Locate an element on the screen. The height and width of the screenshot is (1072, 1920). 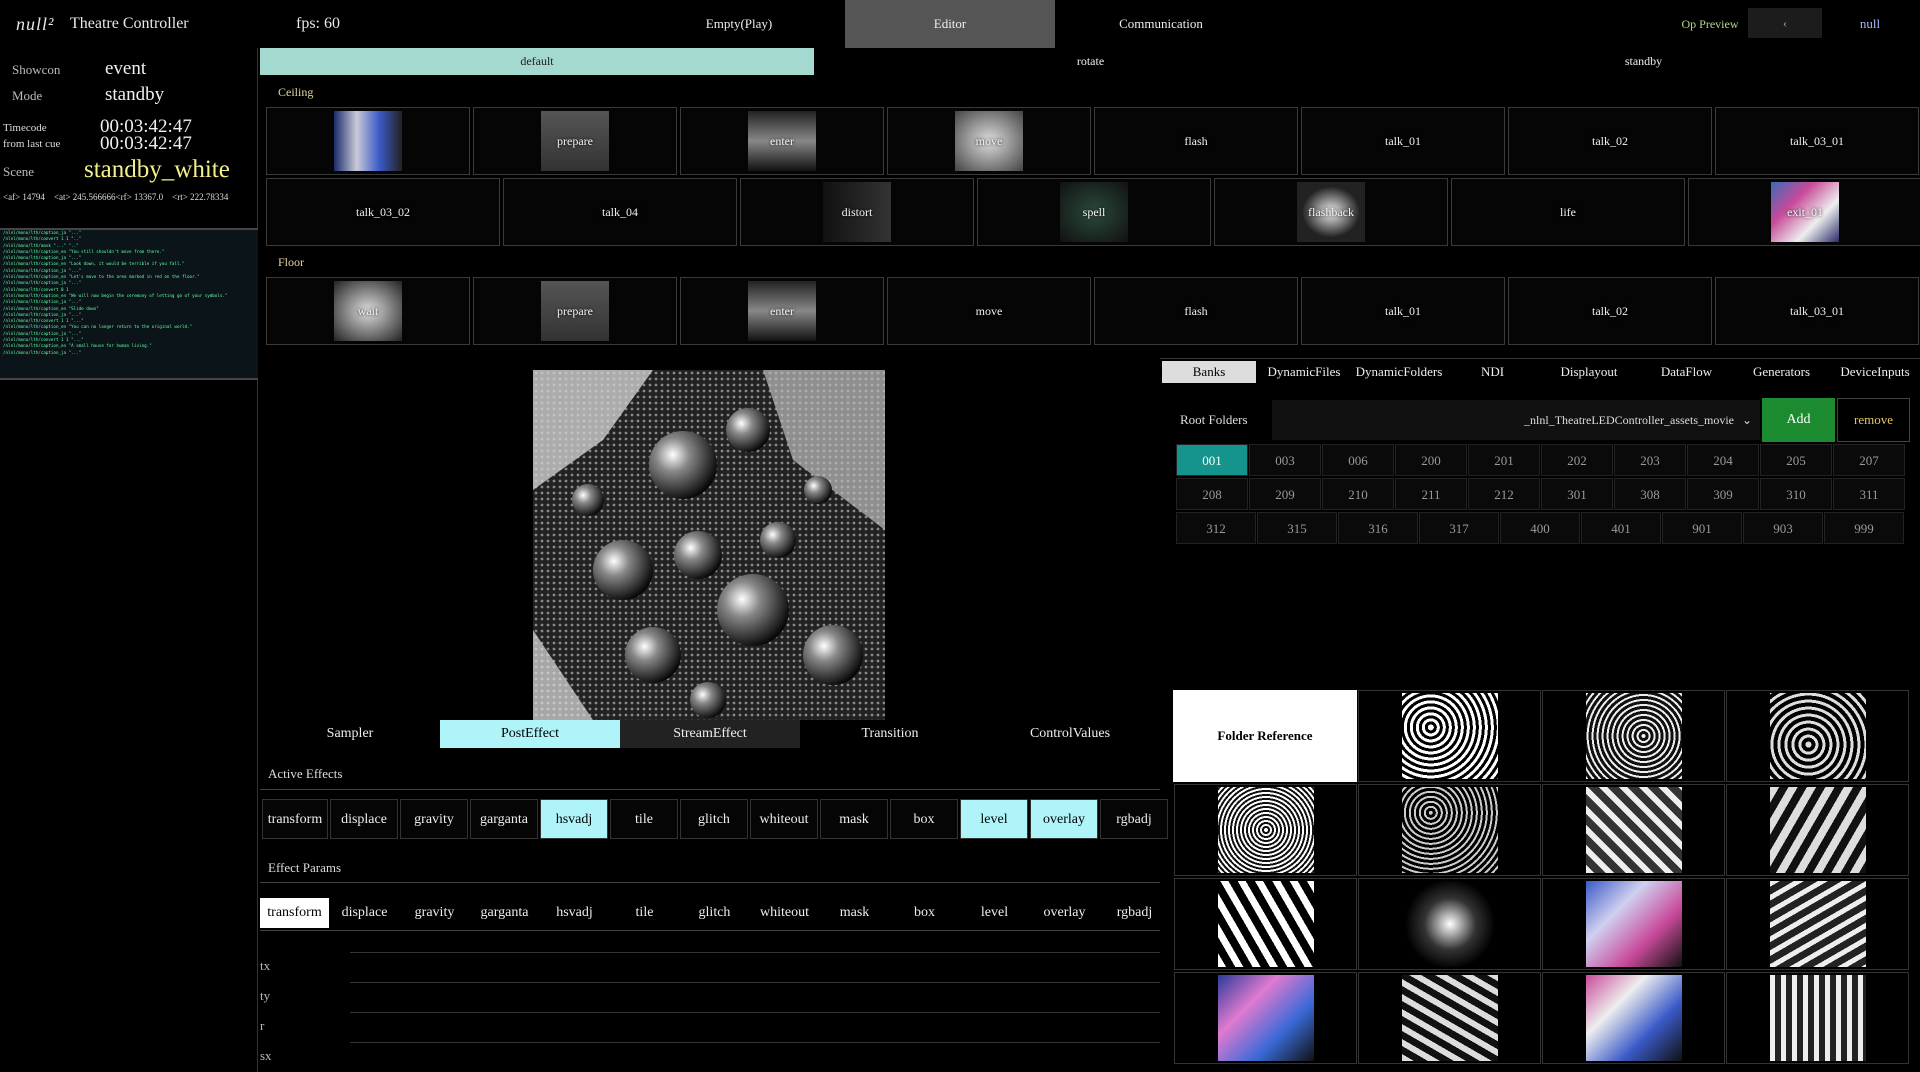
tab-displayout: Displayout is located at coordinates (1589, 372).